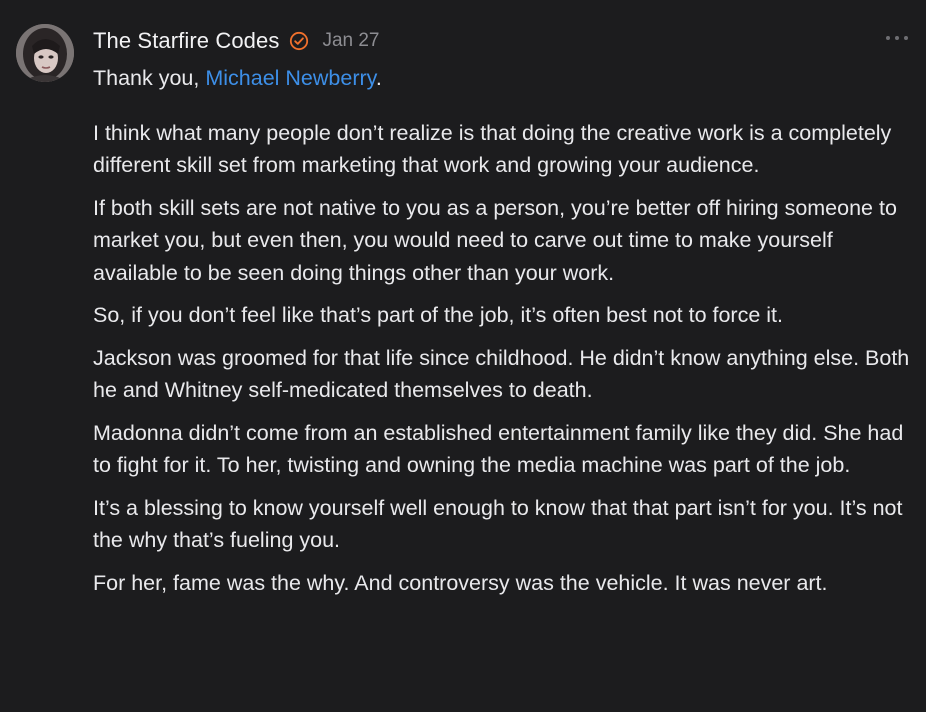 This screenshot has width=926, height=712. What do you see at coordinates (186, 41) in the screenshot?
I see `author-name: The Starfire Codes` at bounding box center [186, 41].